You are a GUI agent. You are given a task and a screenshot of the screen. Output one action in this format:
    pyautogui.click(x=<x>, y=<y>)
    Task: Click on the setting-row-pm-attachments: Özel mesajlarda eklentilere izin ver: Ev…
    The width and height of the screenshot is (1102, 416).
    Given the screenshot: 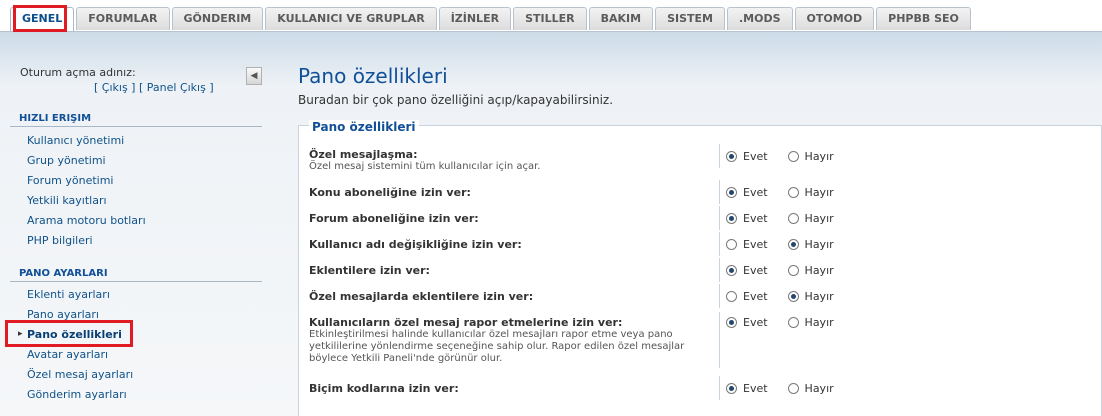 What is the action you would take?
    pyautogui.click(x=699, y=296)
    